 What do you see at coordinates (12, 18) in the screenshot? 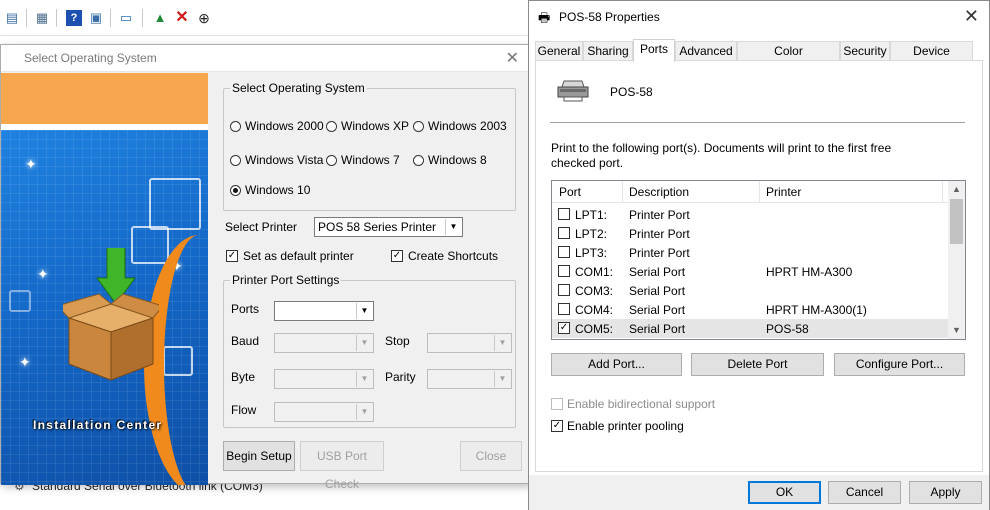
I see `window-icon: ▤` at bounding box center [12, 18].